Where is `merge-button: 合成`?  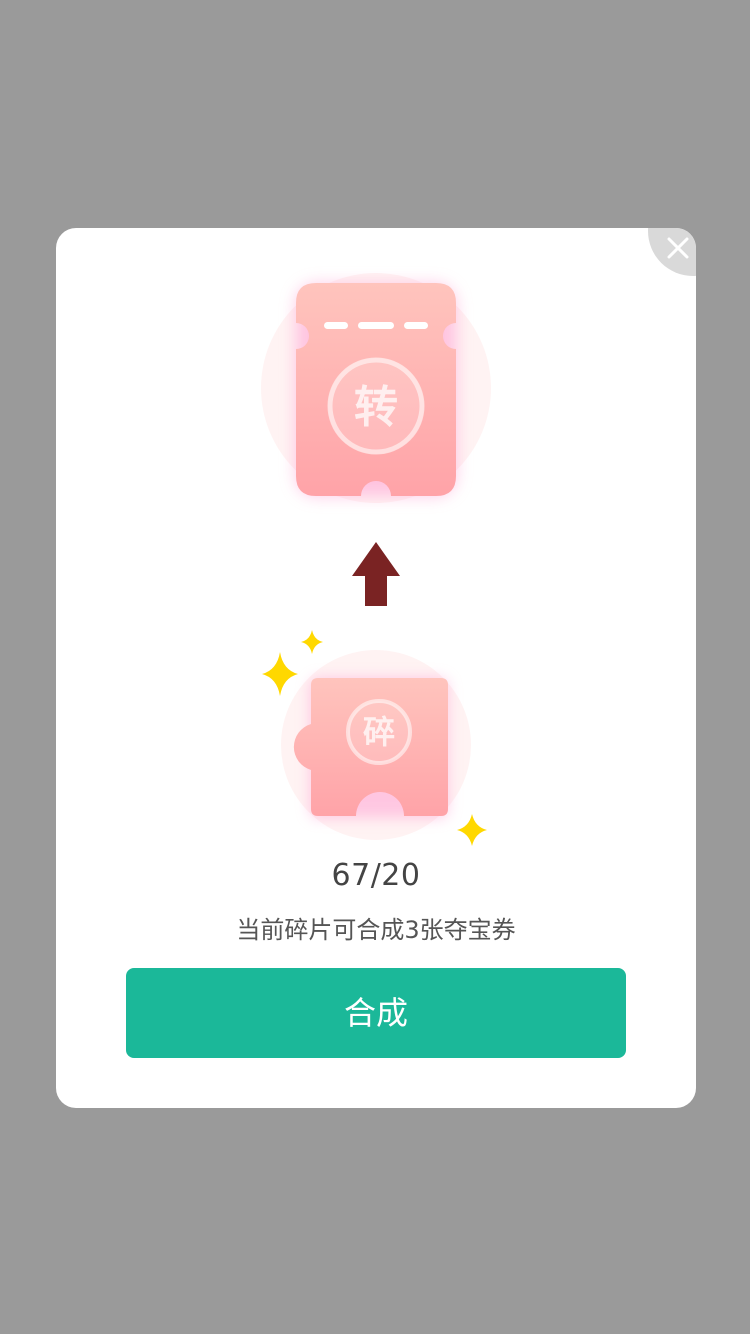
merge-button: 合成 is located at coordinates (376, 1013).